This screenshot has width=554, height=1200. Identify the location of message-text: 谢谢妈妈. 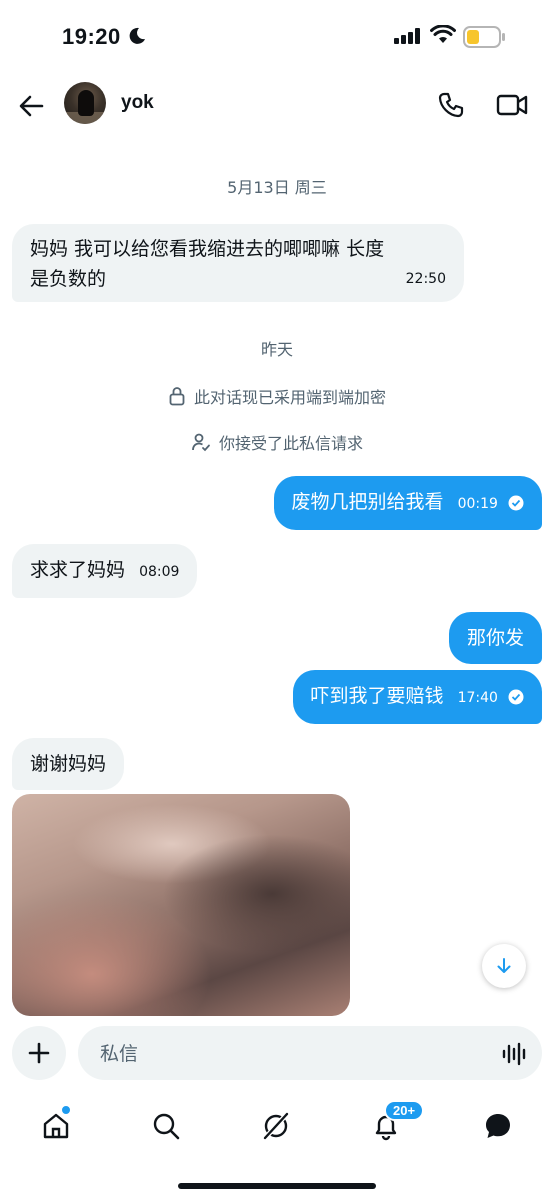
(68, 764).